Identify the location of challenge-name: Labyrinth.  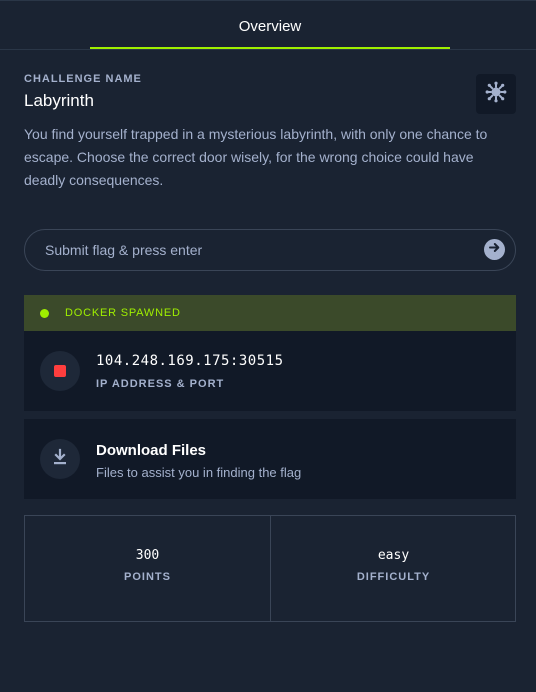
(59, 100).